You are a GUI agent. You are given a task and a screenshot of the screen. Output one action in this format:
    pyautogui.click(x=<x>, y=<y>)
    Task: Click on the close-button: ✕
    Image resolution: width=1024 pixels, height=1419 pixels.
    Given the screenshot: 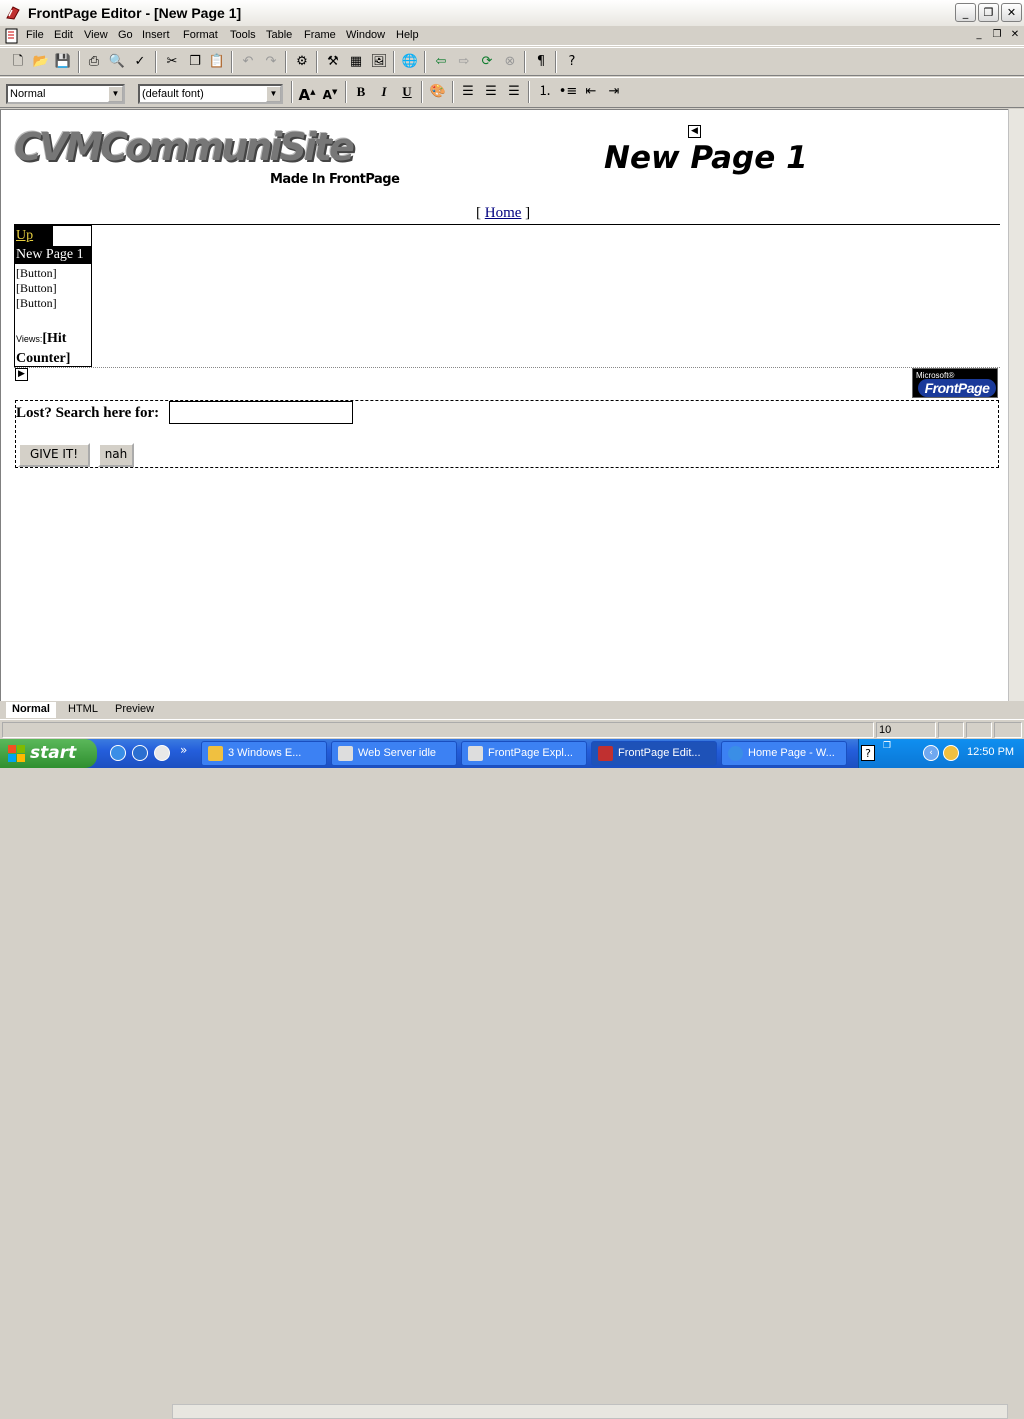 What is the action you would take?
    pyautogui.click(x=1011, y=12)
    